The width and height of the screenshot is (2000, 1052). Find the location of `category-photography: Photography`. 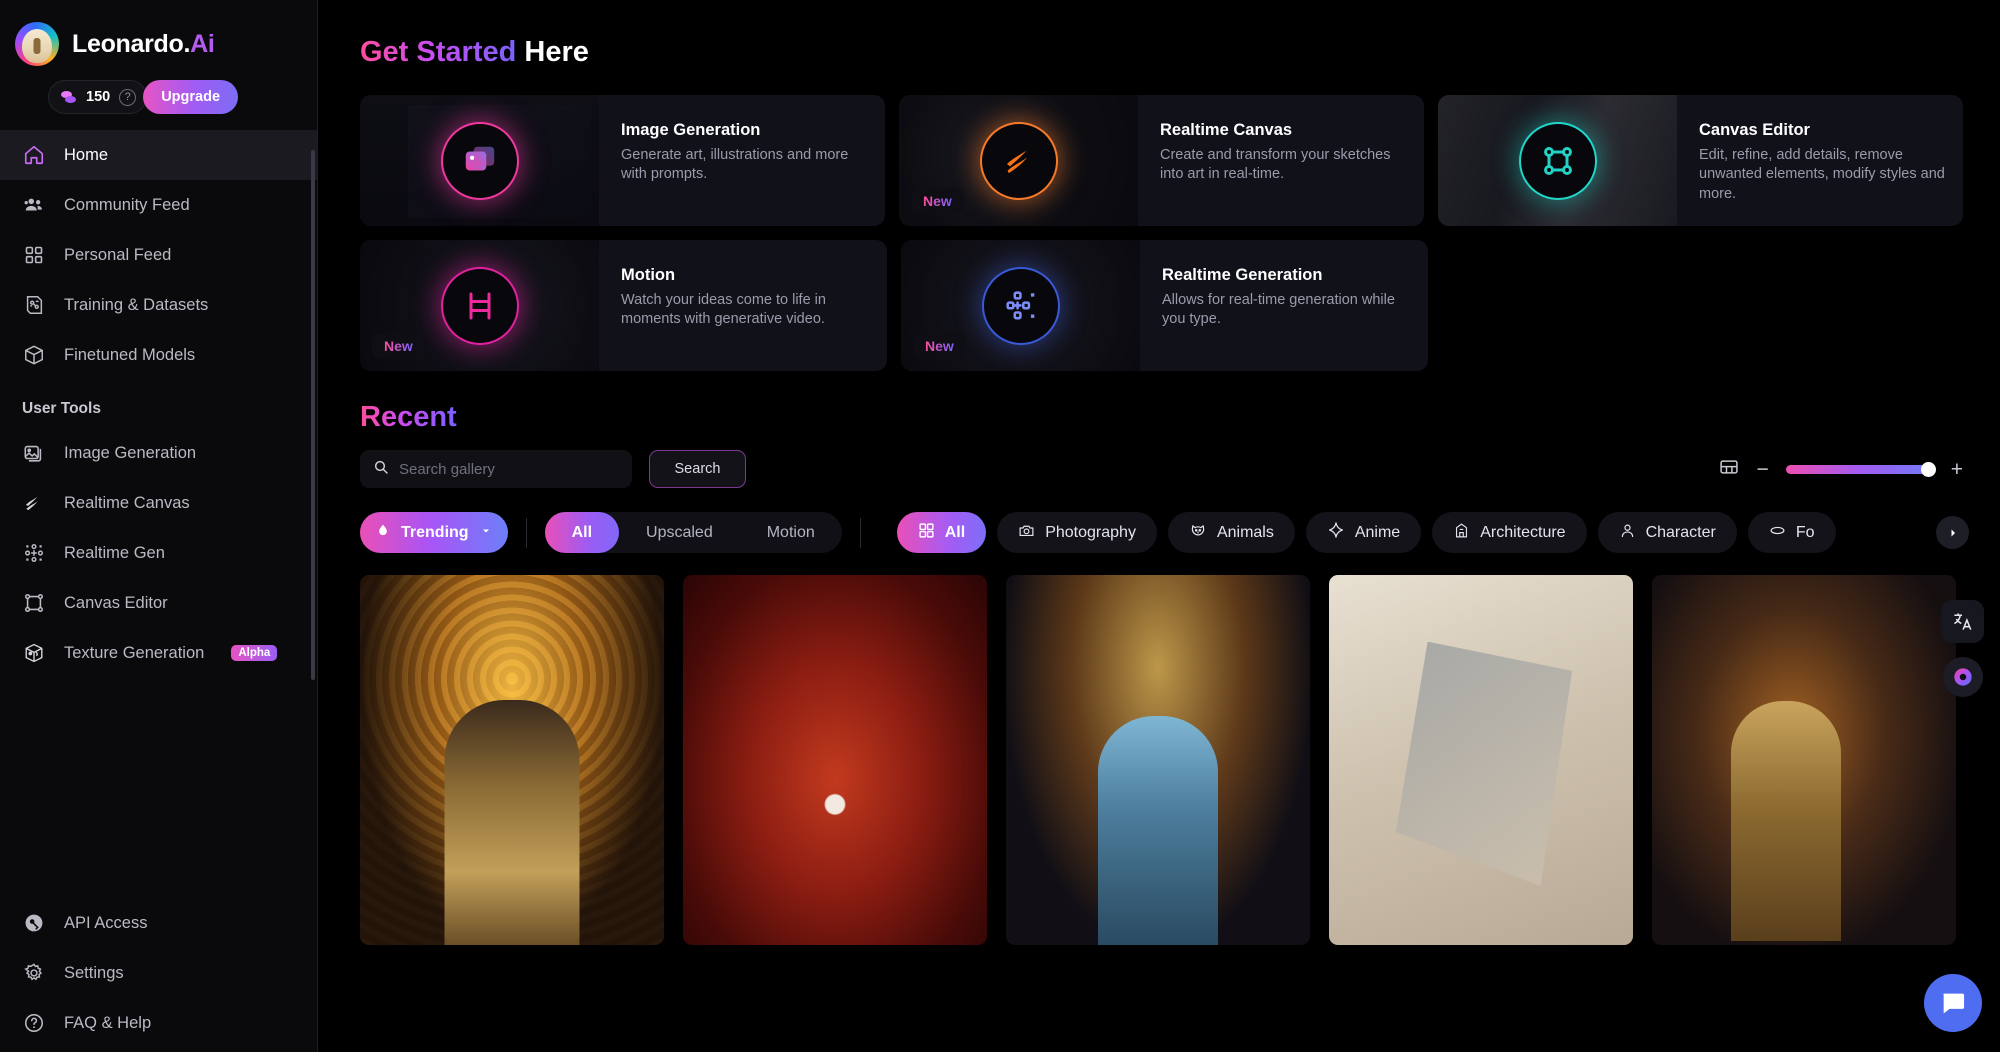

category-photography: Photography is located at coordinates (1077, 532).